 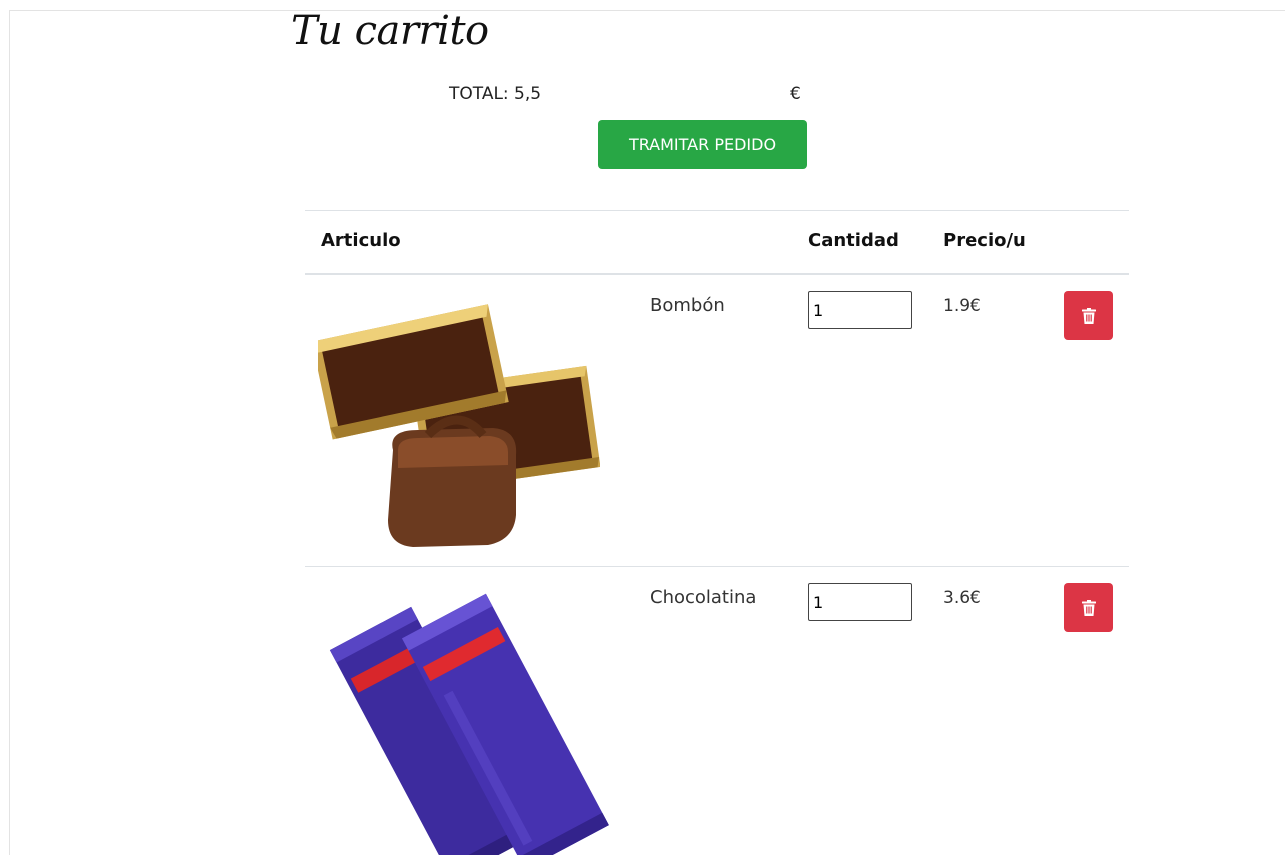 What do you see at coordinates (717, 566) in the screenshot?
I see `row-divider` at bounding box center [717, 566].